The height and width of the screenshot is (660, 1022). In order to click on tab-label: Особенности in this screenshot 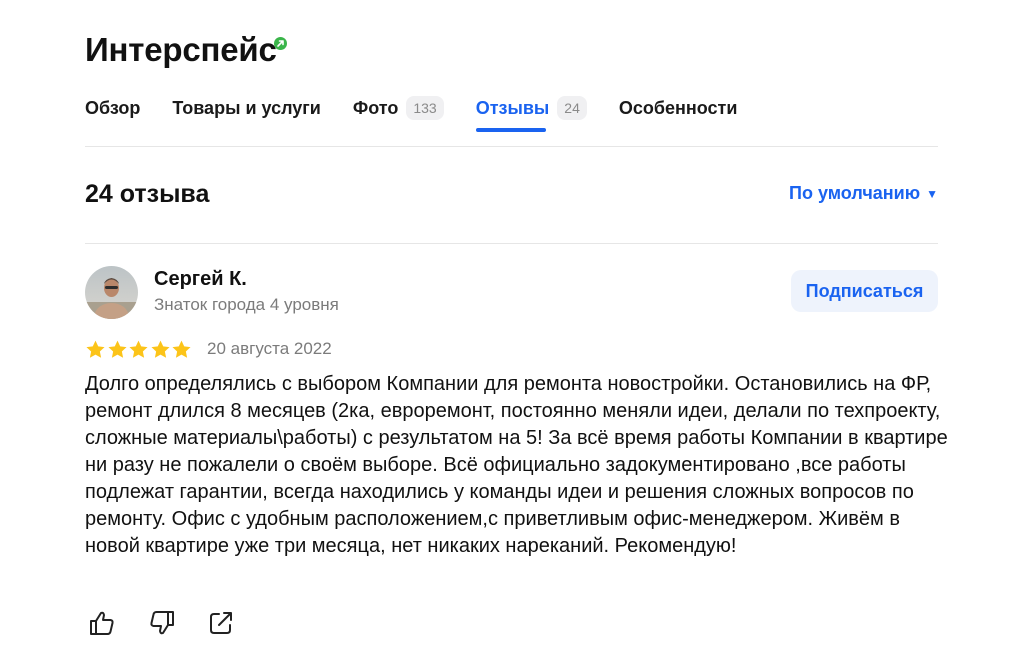, I will do `click(678, 107)`.